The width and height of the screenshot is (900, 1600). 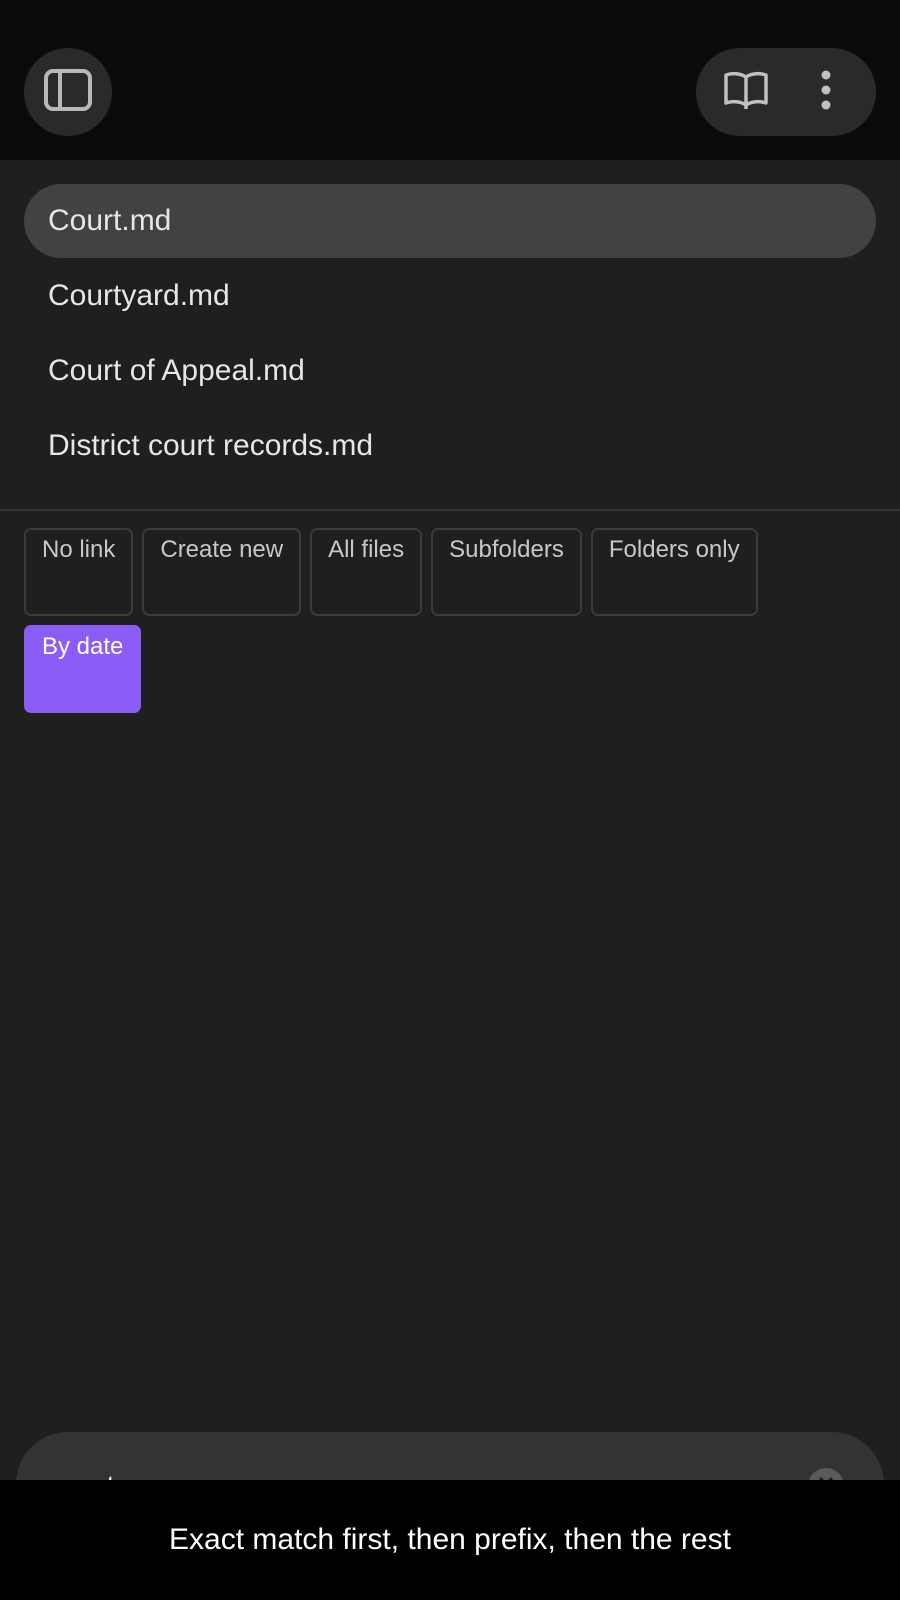 What do you see at coordinates (79, 572) in the screenshot?
I see `filter-no-link: No link` at bounding box center [79, 572].